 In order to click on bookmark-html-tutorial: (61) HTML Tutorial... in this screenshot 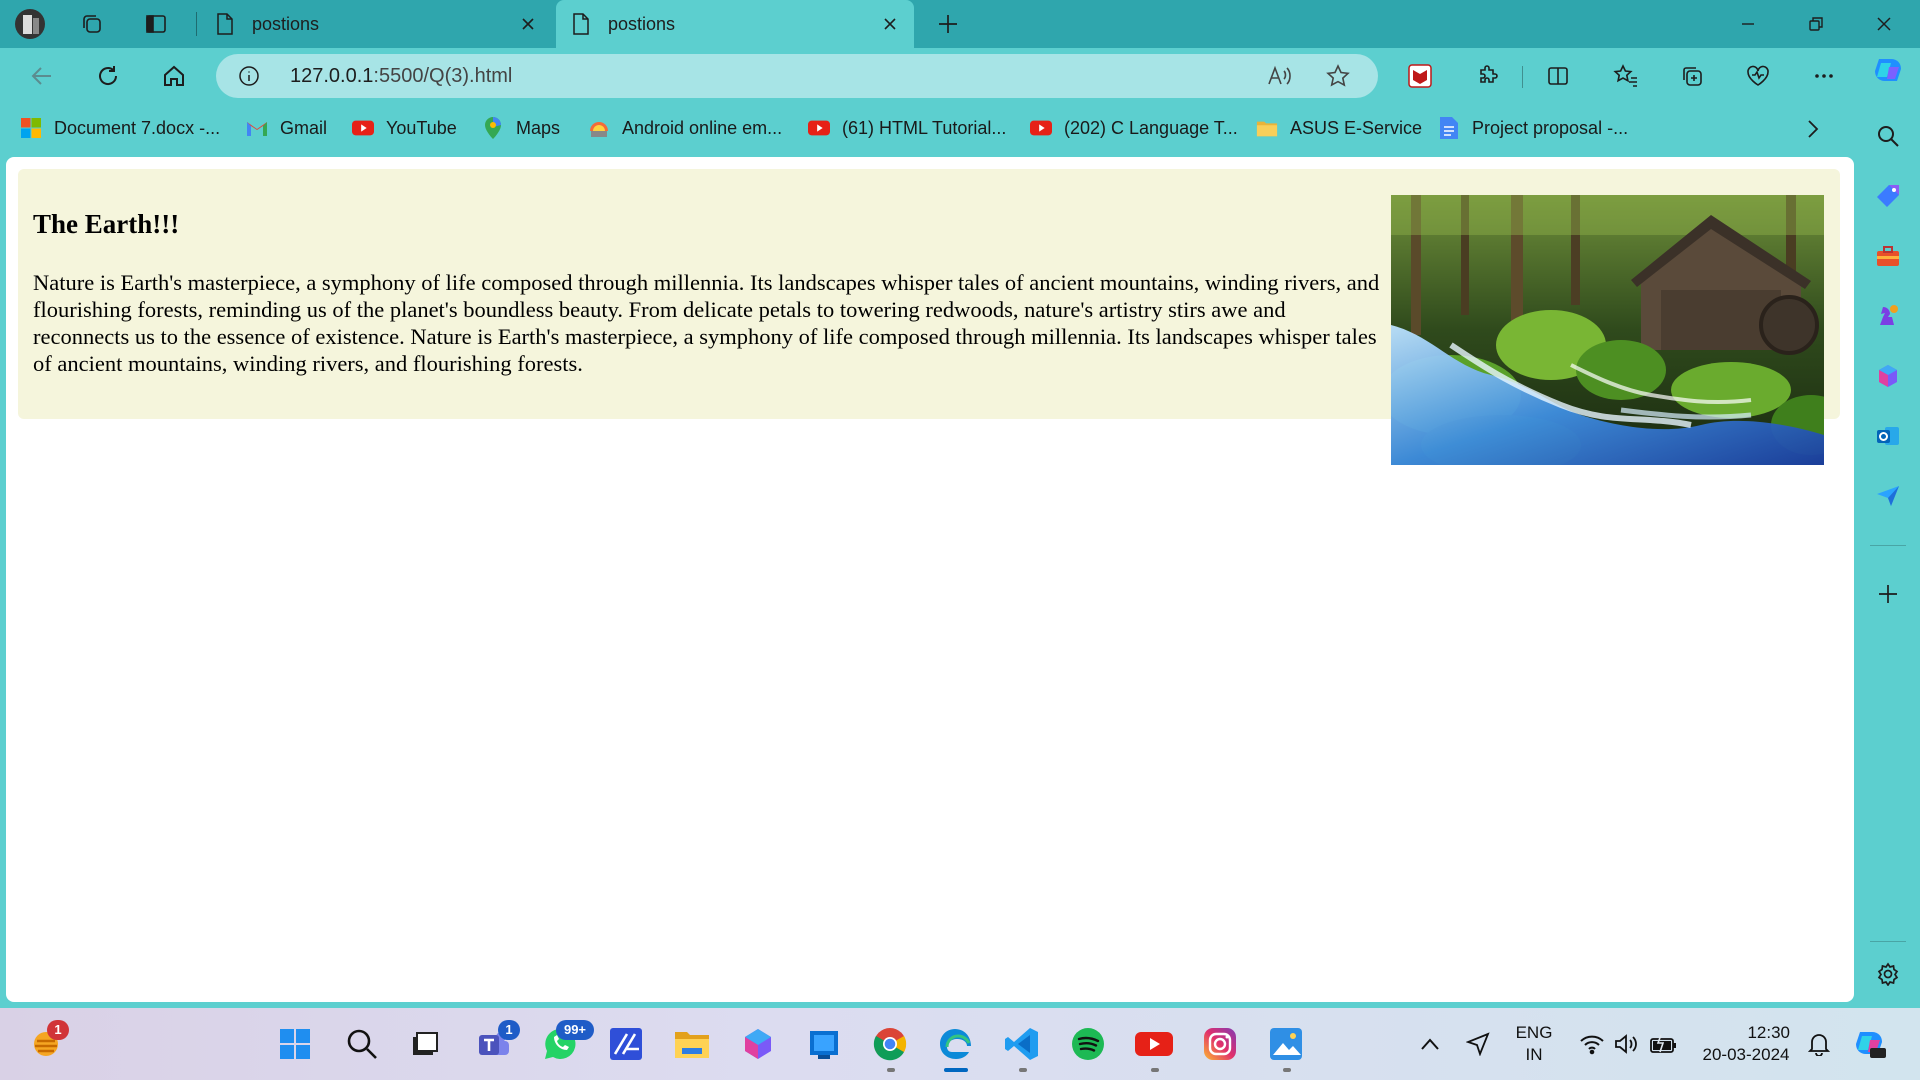, I will do `click(907, 128)`.